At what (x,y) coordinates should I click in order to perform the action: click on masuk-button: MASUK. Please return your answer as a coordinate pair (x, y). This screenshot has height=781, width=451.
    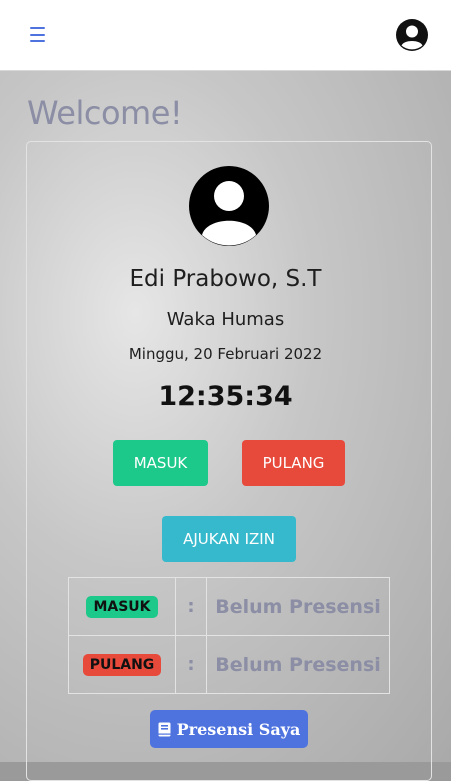
    Looking at the image, I should click on (160, 463).